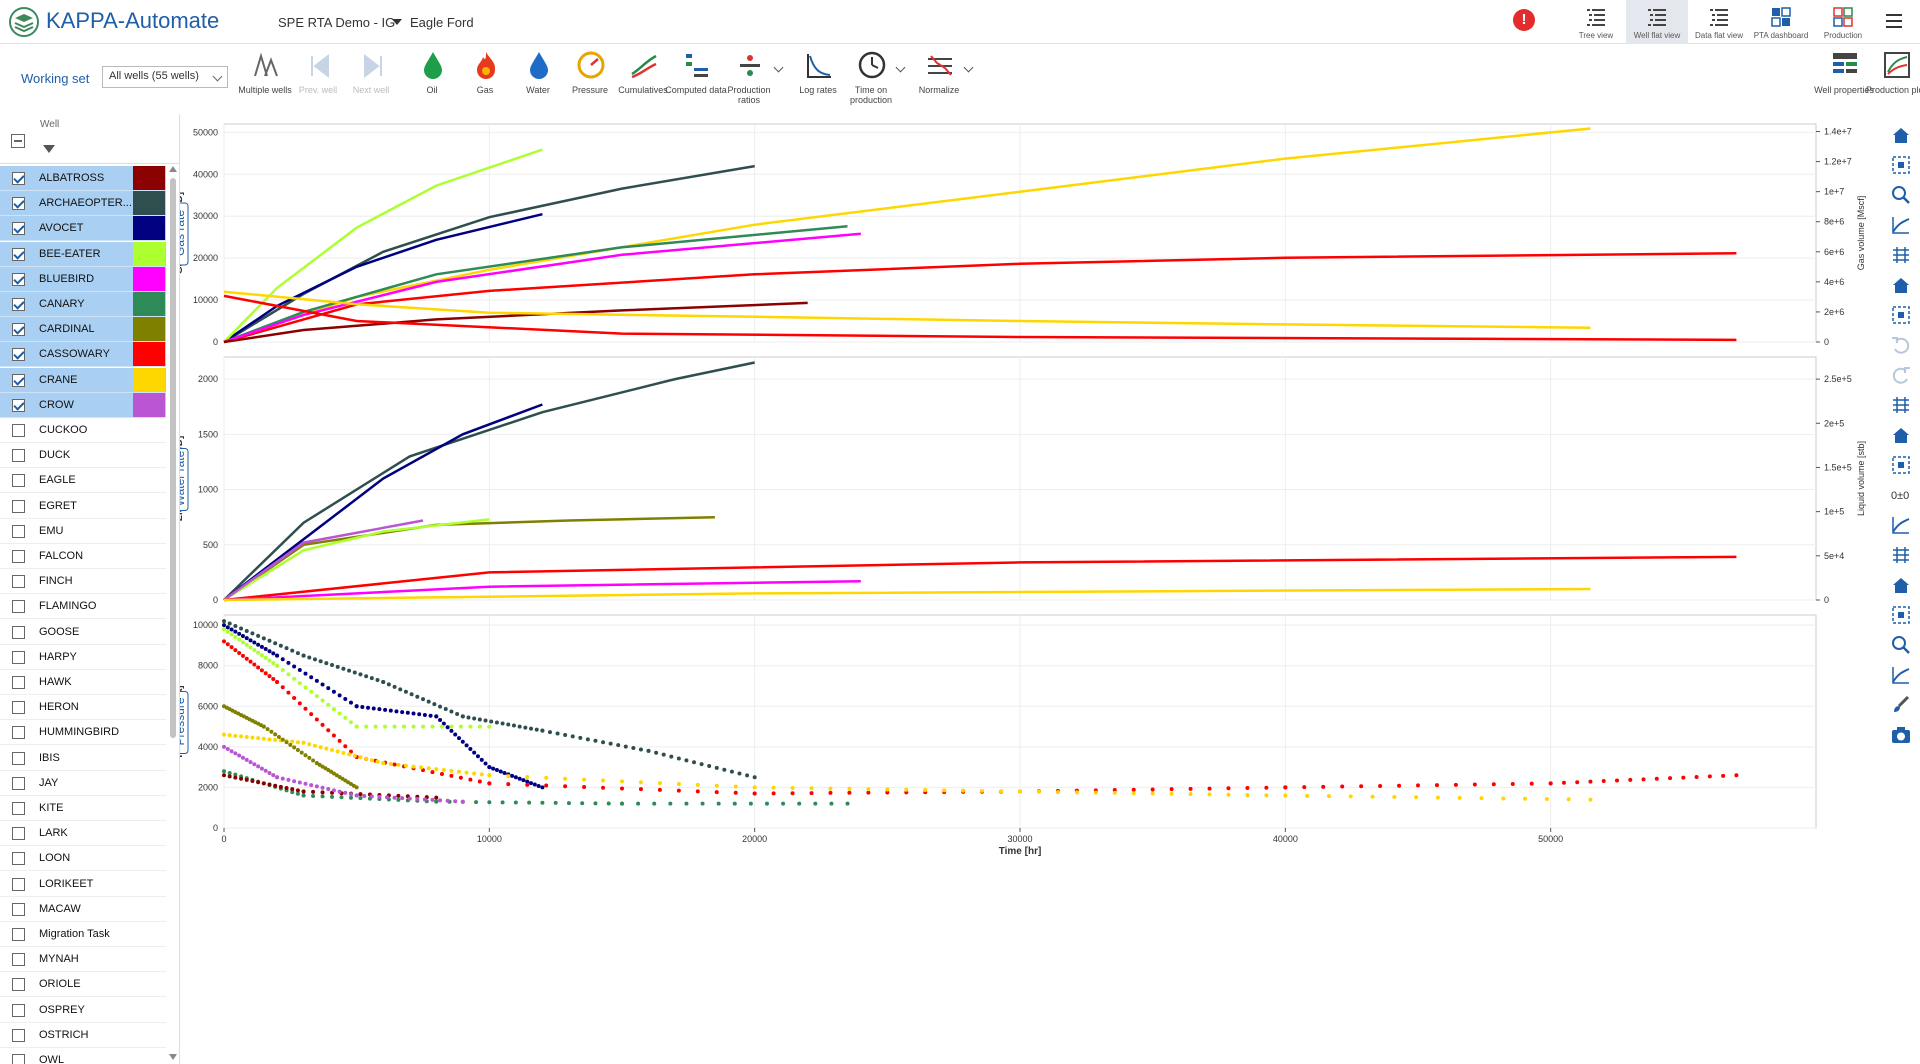  I want to click on well-row: AVOCET, so click(83, 229).